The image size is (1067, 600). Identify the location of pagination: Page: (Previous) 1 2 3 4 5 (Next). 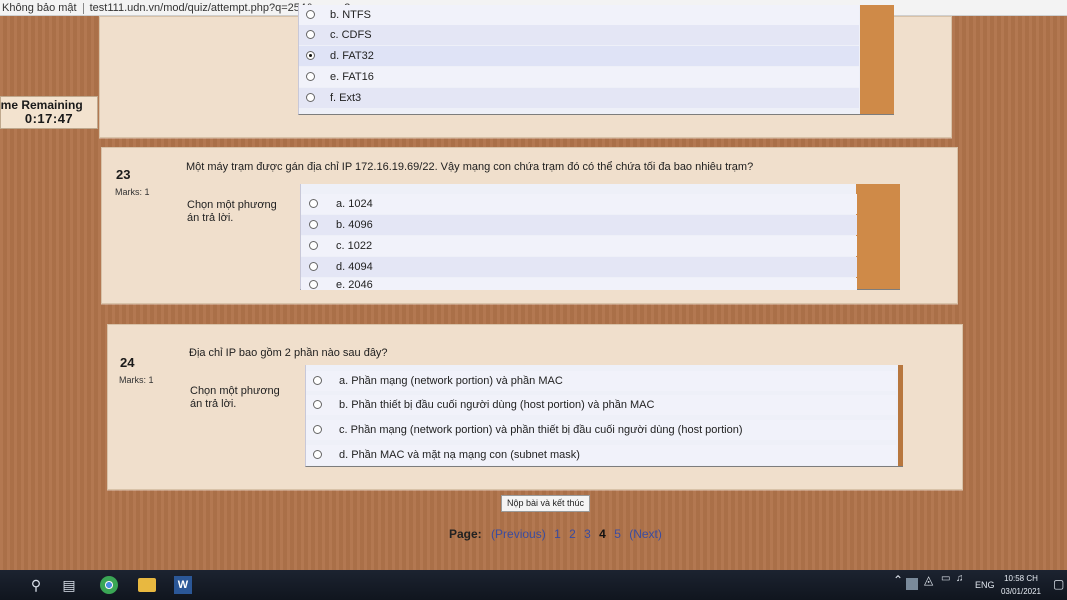
(558, 534).